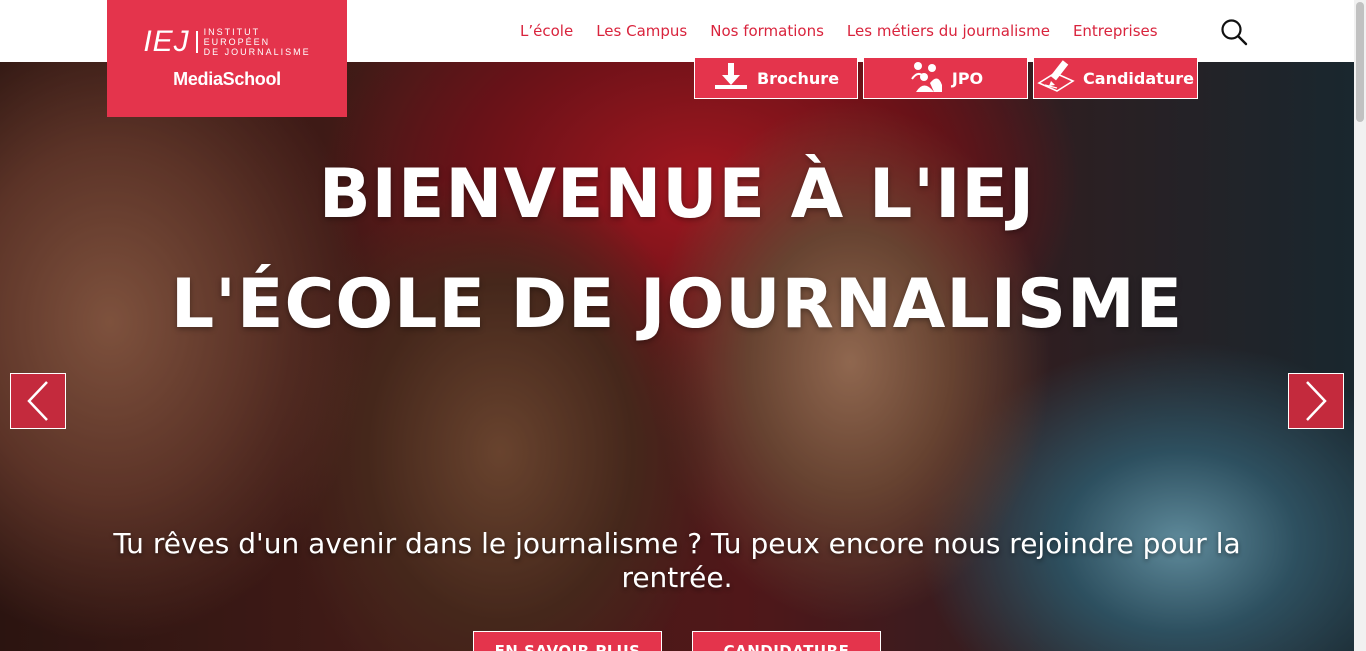  What do you see at coordinates (166, 41) in the screenshot?
I see `logo-mark: IEJ` at bounding box center [166, 41].